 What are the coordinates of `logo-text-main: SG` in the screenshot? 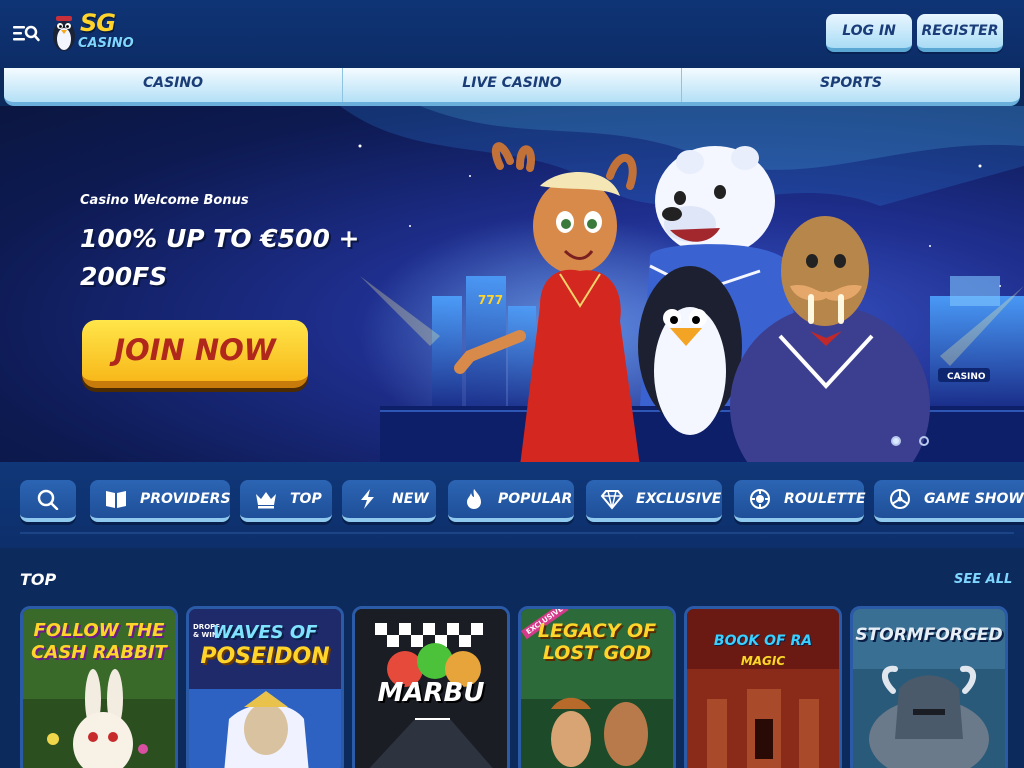 It's located at (98, 23).